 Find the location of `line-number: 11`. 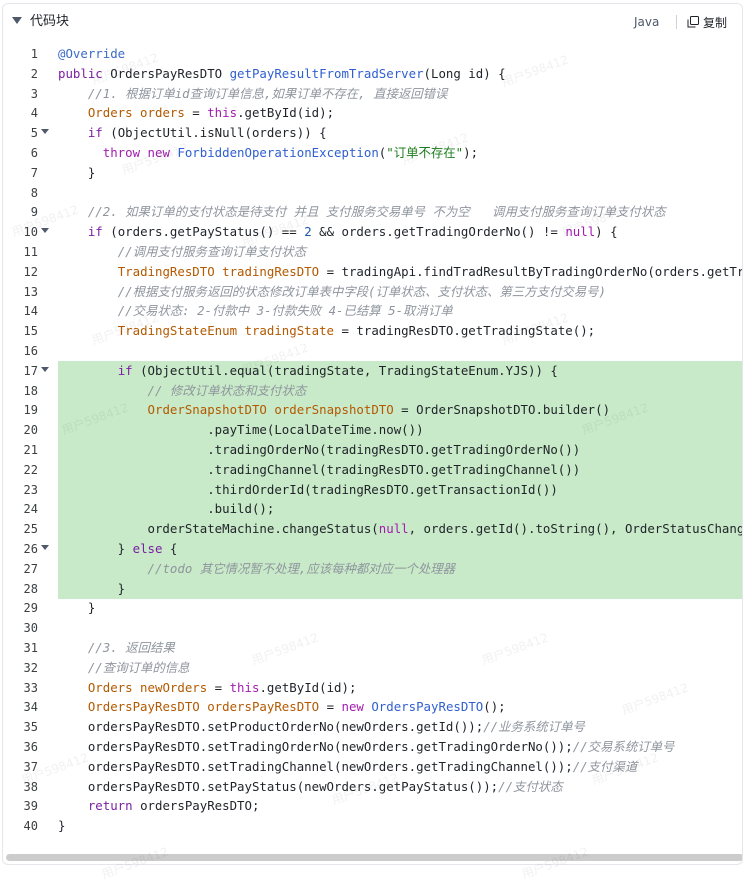

line-number: 11 is located at coordinates (30, 252).